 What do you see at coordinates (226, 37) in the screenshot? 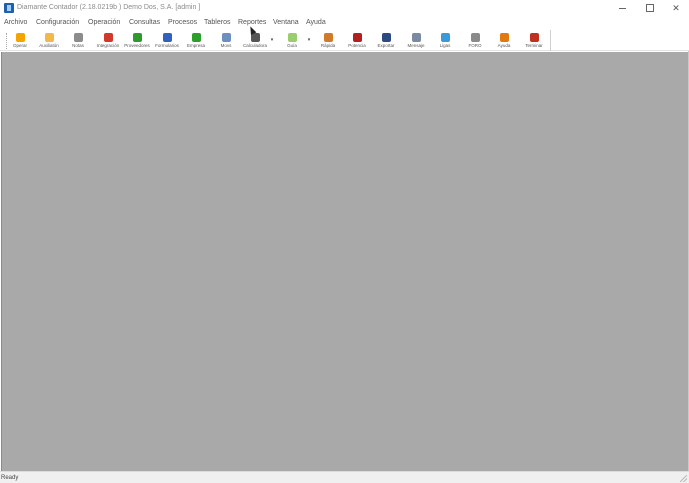
I see `crop-icon` at bounding box center [226, 37].